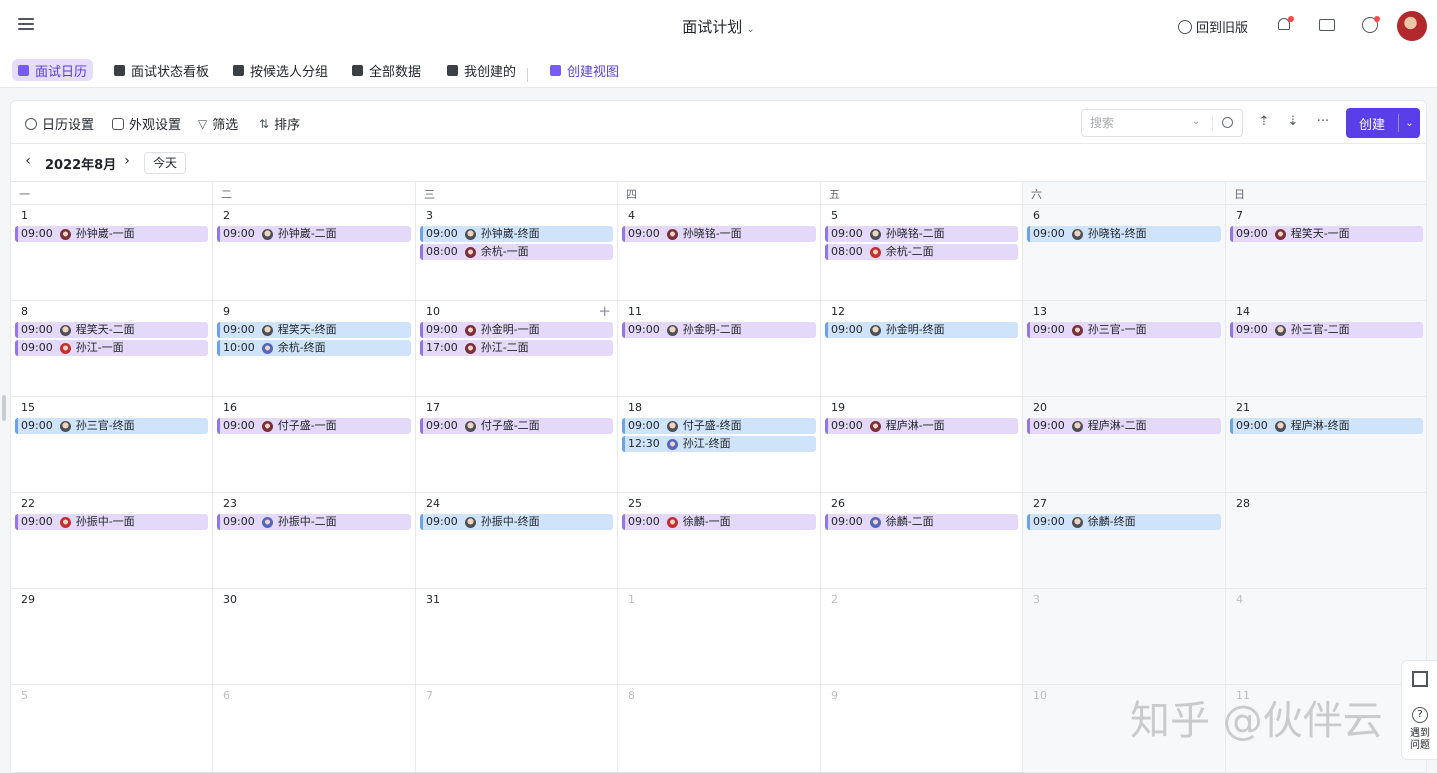  I want to click on calendar-event: 09:00 程笑天-二面, so click(111, 330).